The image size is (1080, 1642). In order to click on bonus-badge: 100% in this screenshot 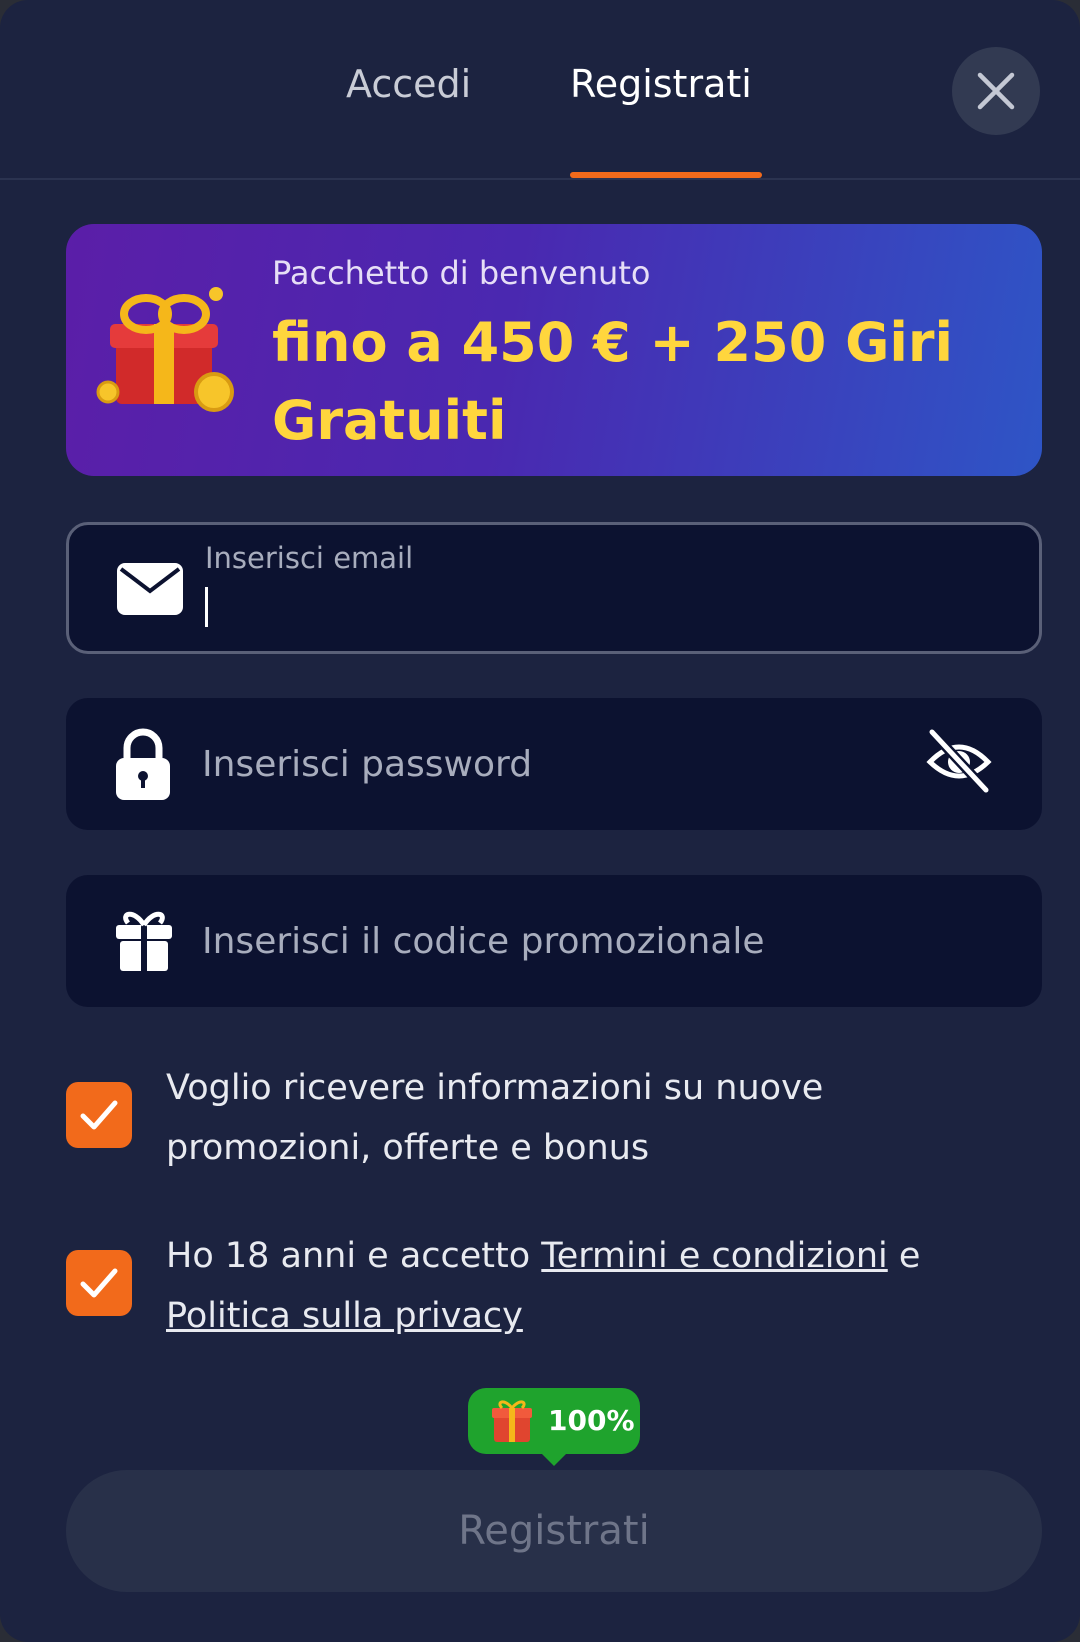, I will do `click(554, 1427)`.